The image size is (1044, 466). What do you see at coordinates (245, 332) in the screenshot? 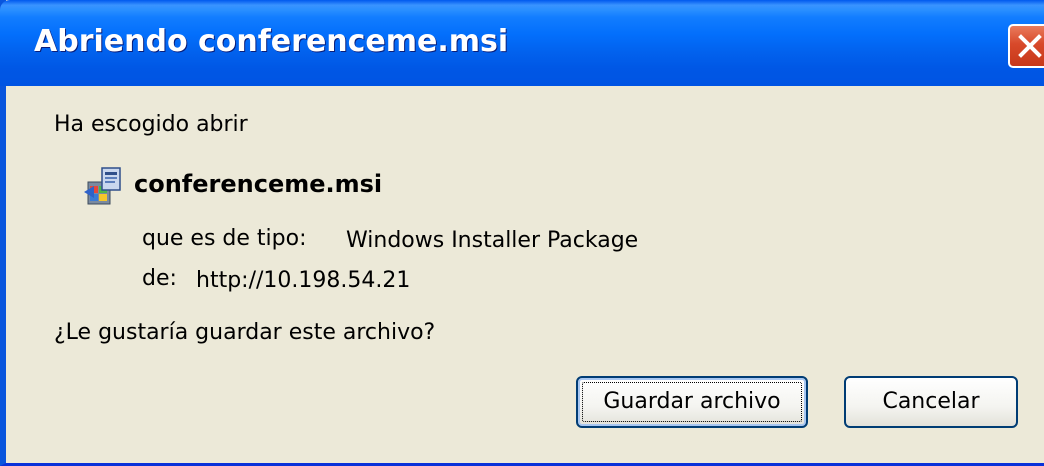
I see `save-question: ¿Le gustaría guardar este archivo?` at bounding box center [245, 332].